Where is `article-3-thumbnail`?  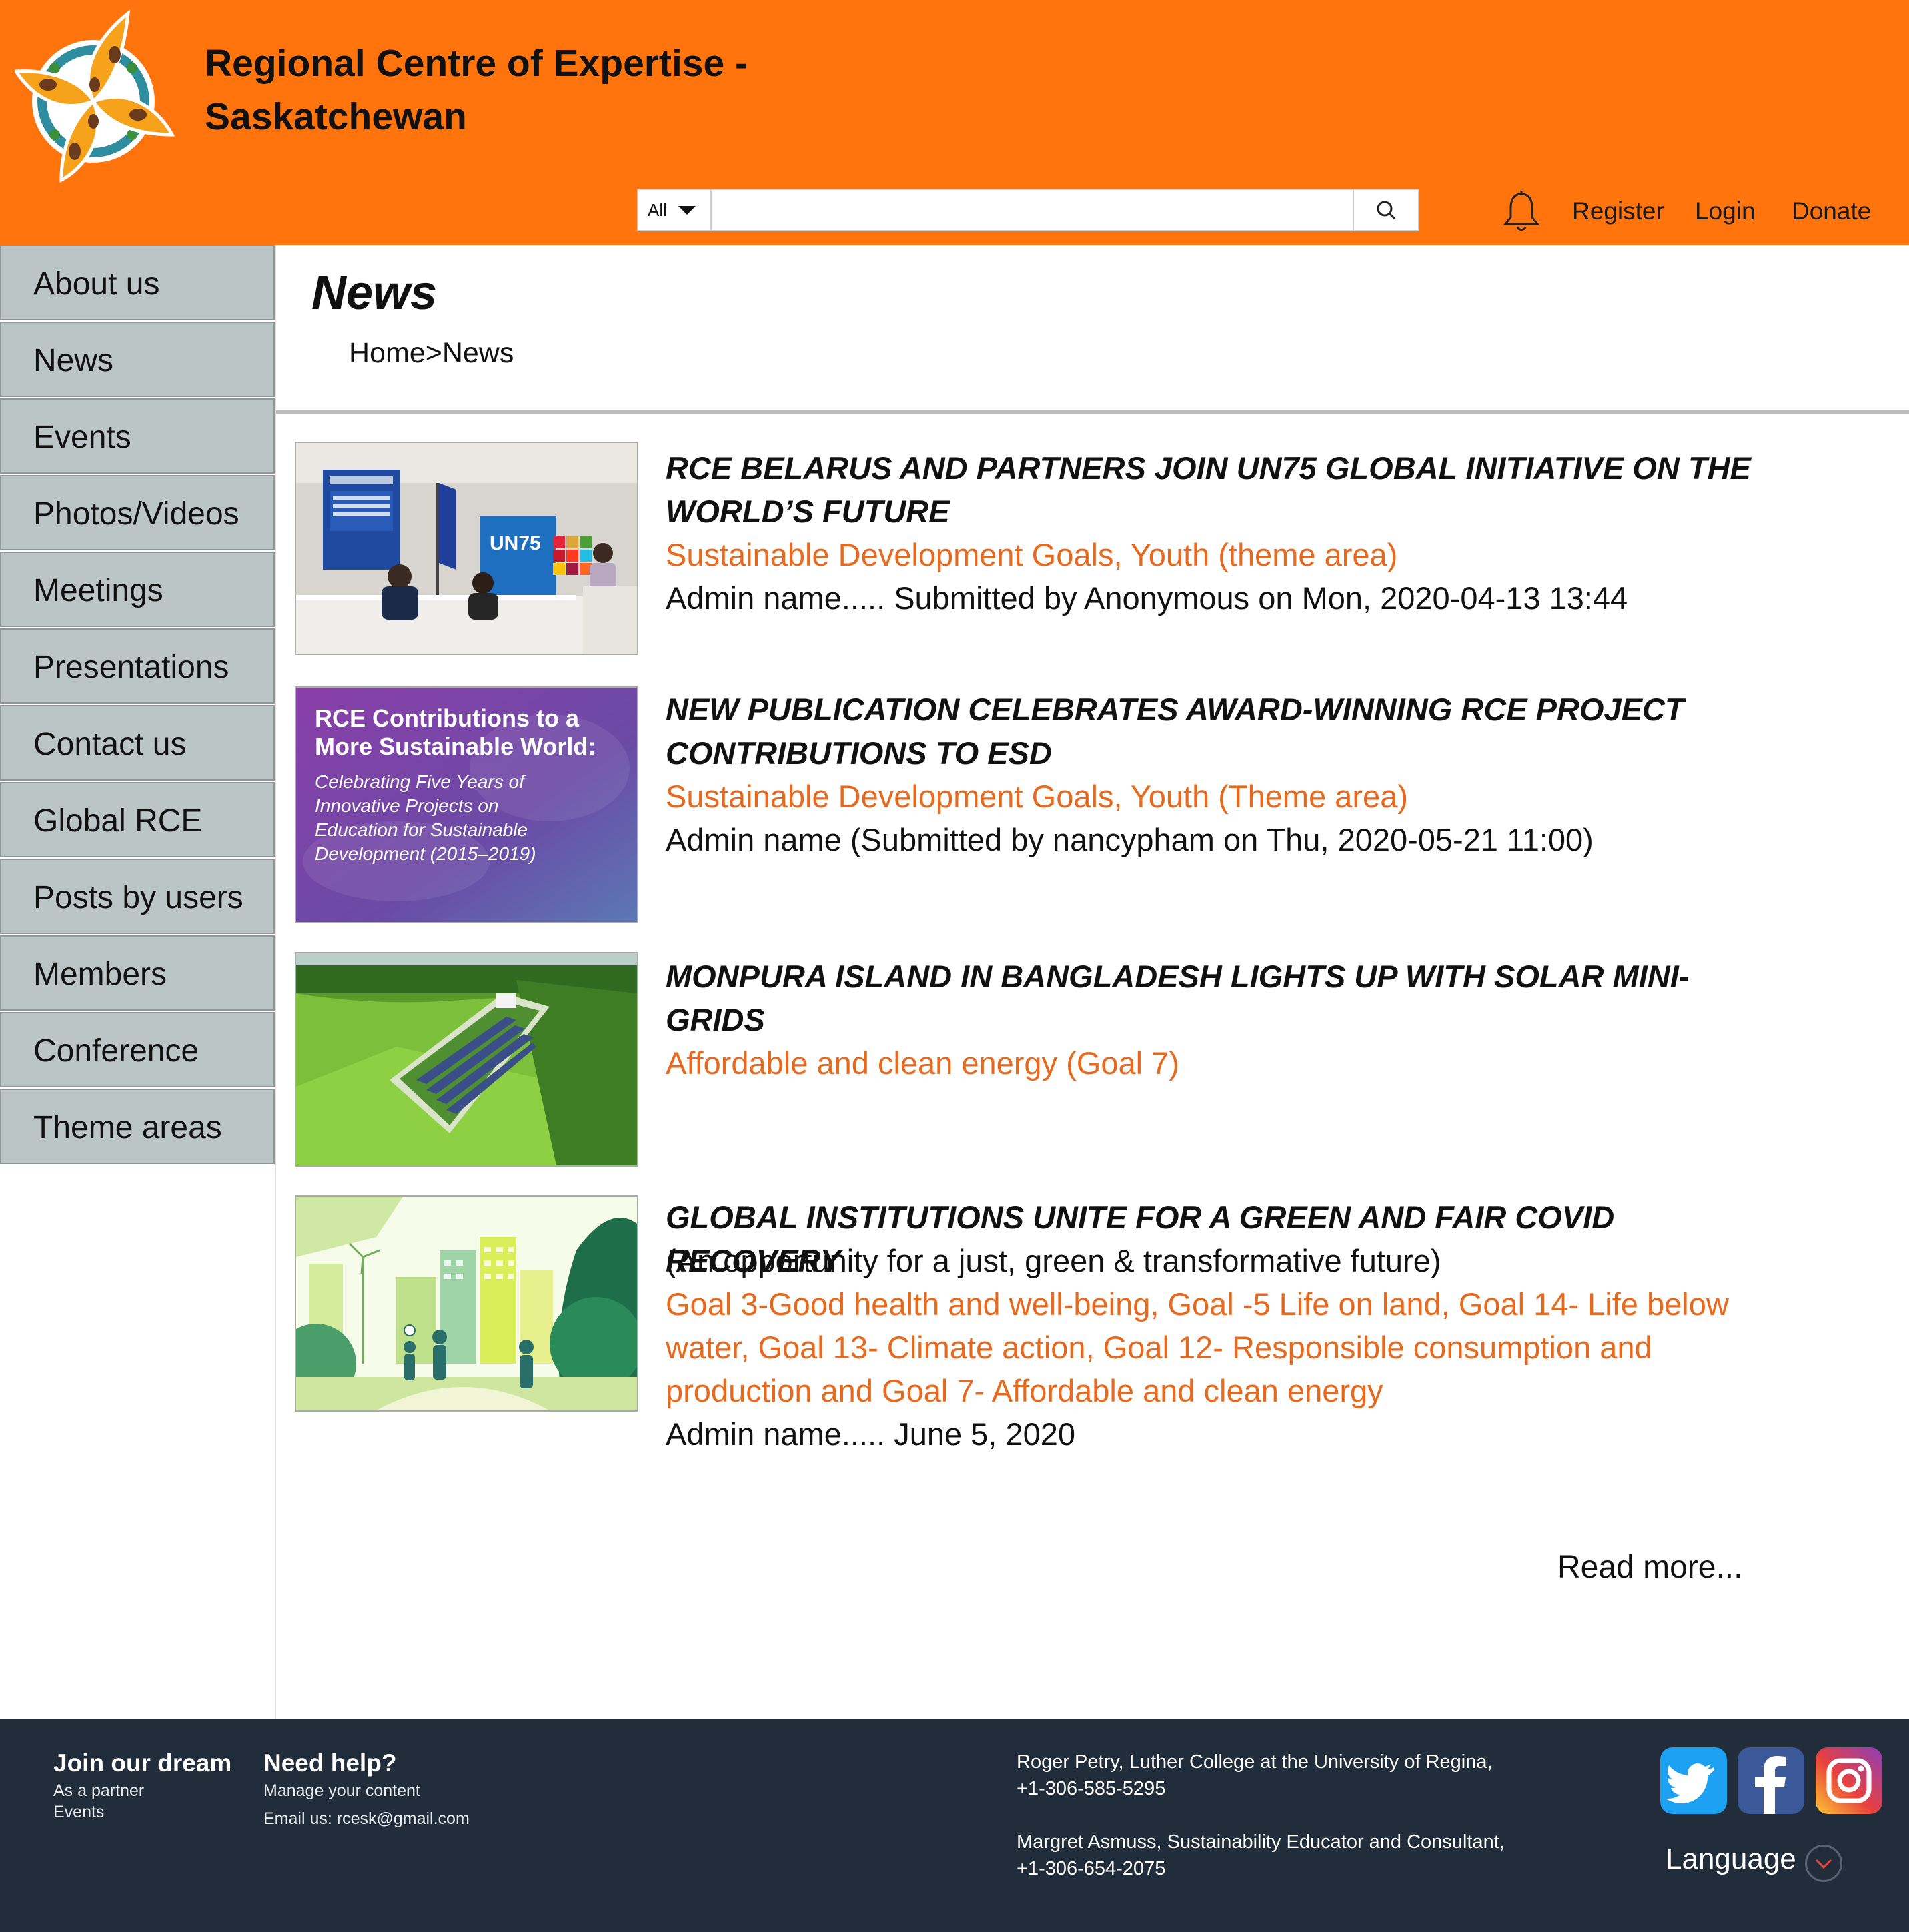
article-3-thumbnail is located at coordinates (466, 1060).